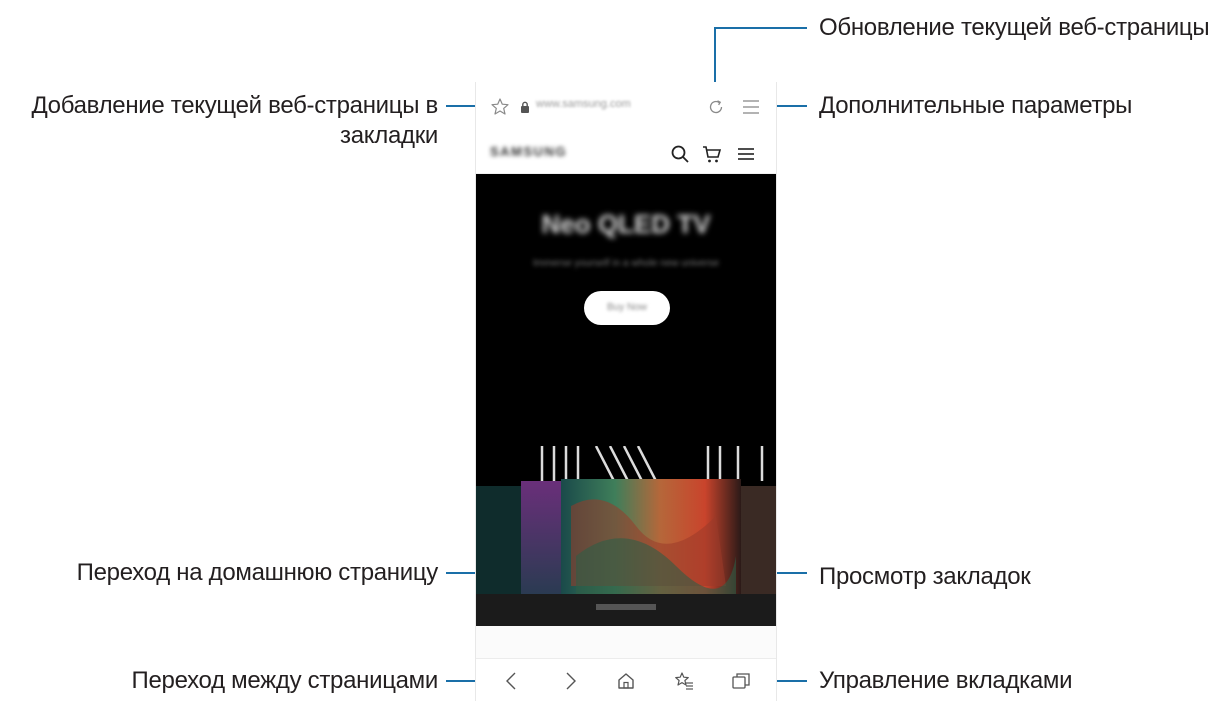  Describe the element at coordinates (684, 681) in the screenshot. I see `bookmarks-icon` at that location.